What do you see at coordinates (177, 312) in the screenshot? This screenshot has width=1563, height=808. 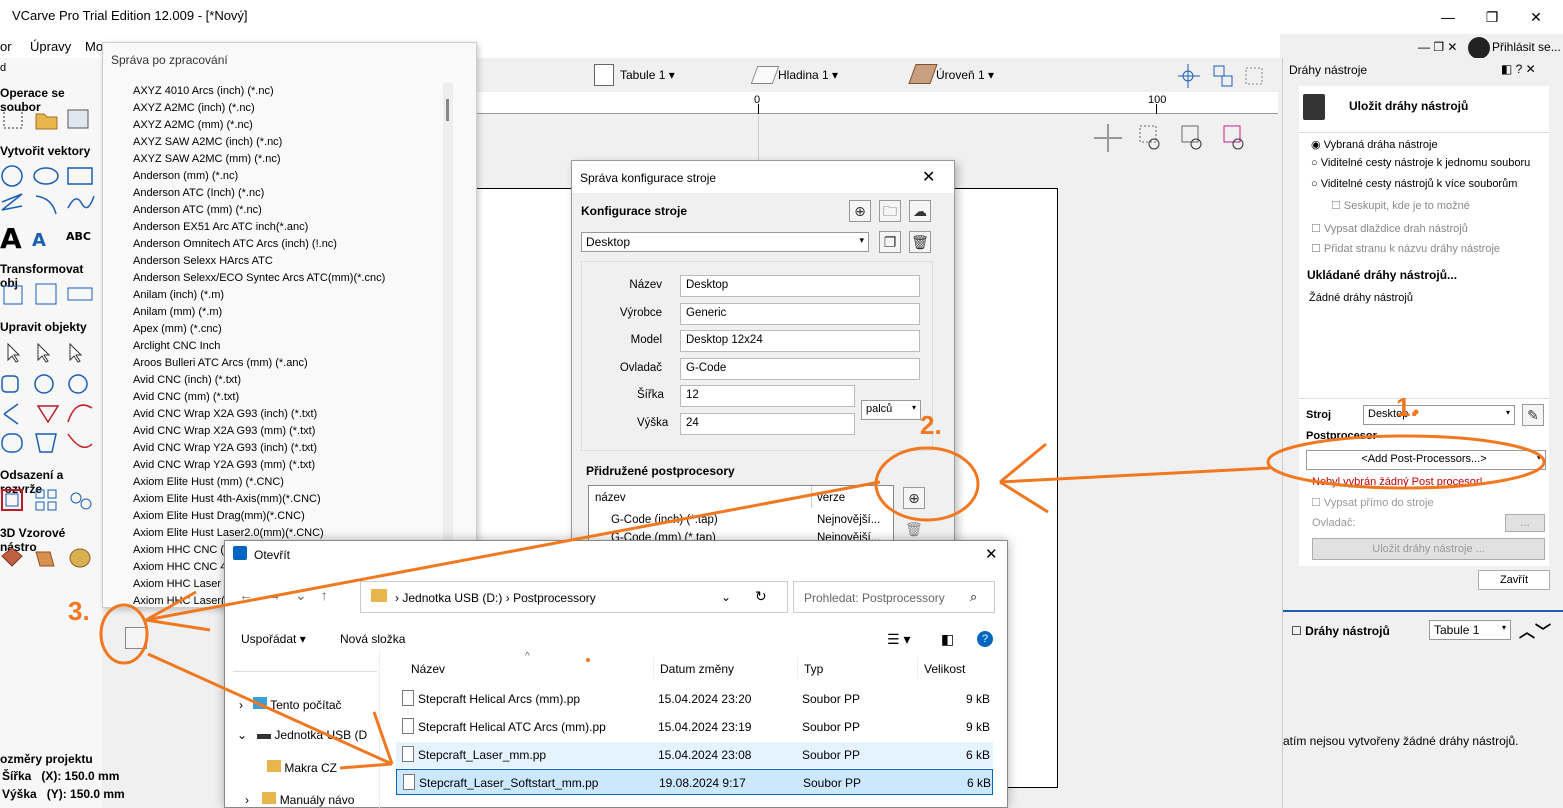 I see `post-list-item: Anilam (mm) (*.m)` at bounding box center [177, 312].